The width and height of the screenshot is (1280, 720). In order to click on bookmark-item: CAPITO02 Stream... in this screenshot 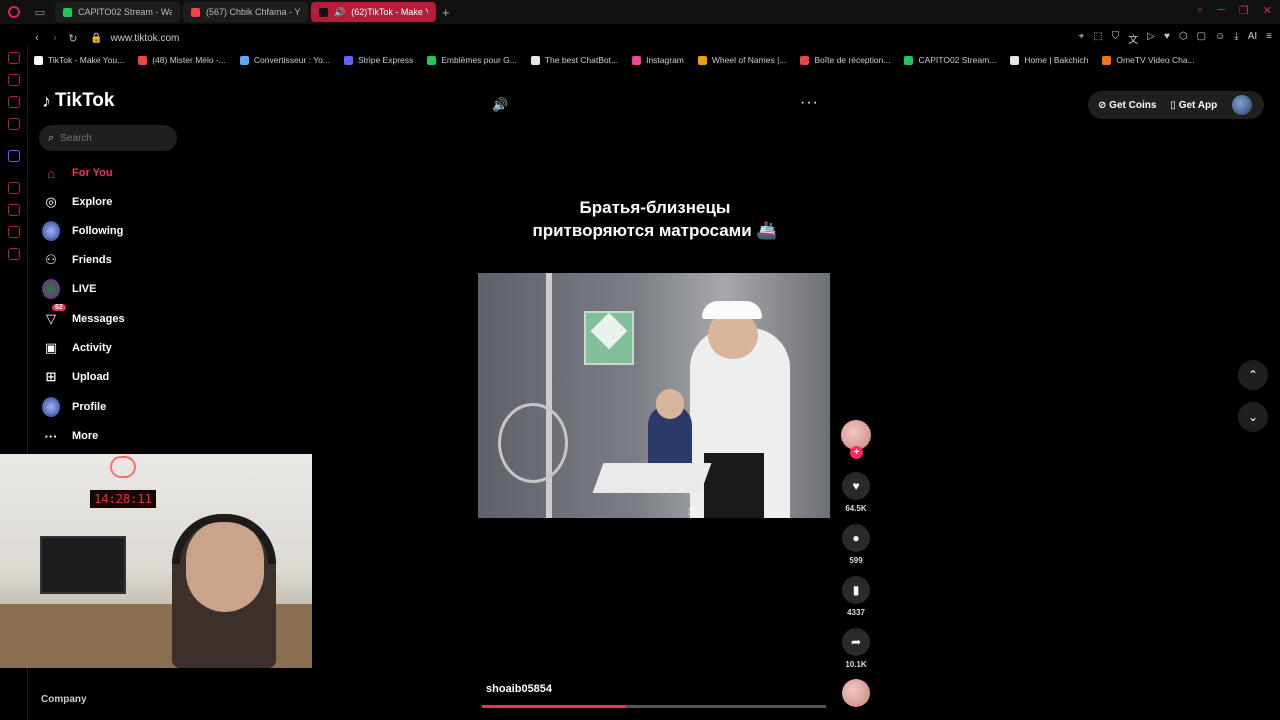, I will do `click(950, 60)`.